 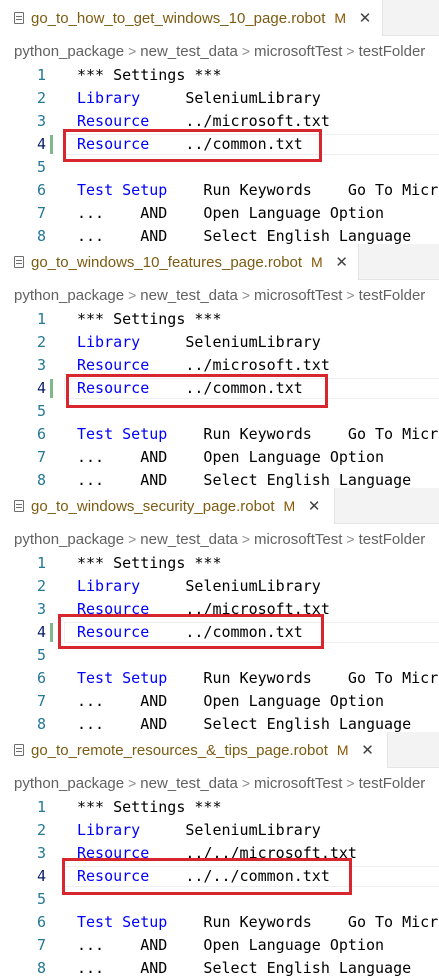 I want to click on line-number: 7, so click(x=41, y=945).